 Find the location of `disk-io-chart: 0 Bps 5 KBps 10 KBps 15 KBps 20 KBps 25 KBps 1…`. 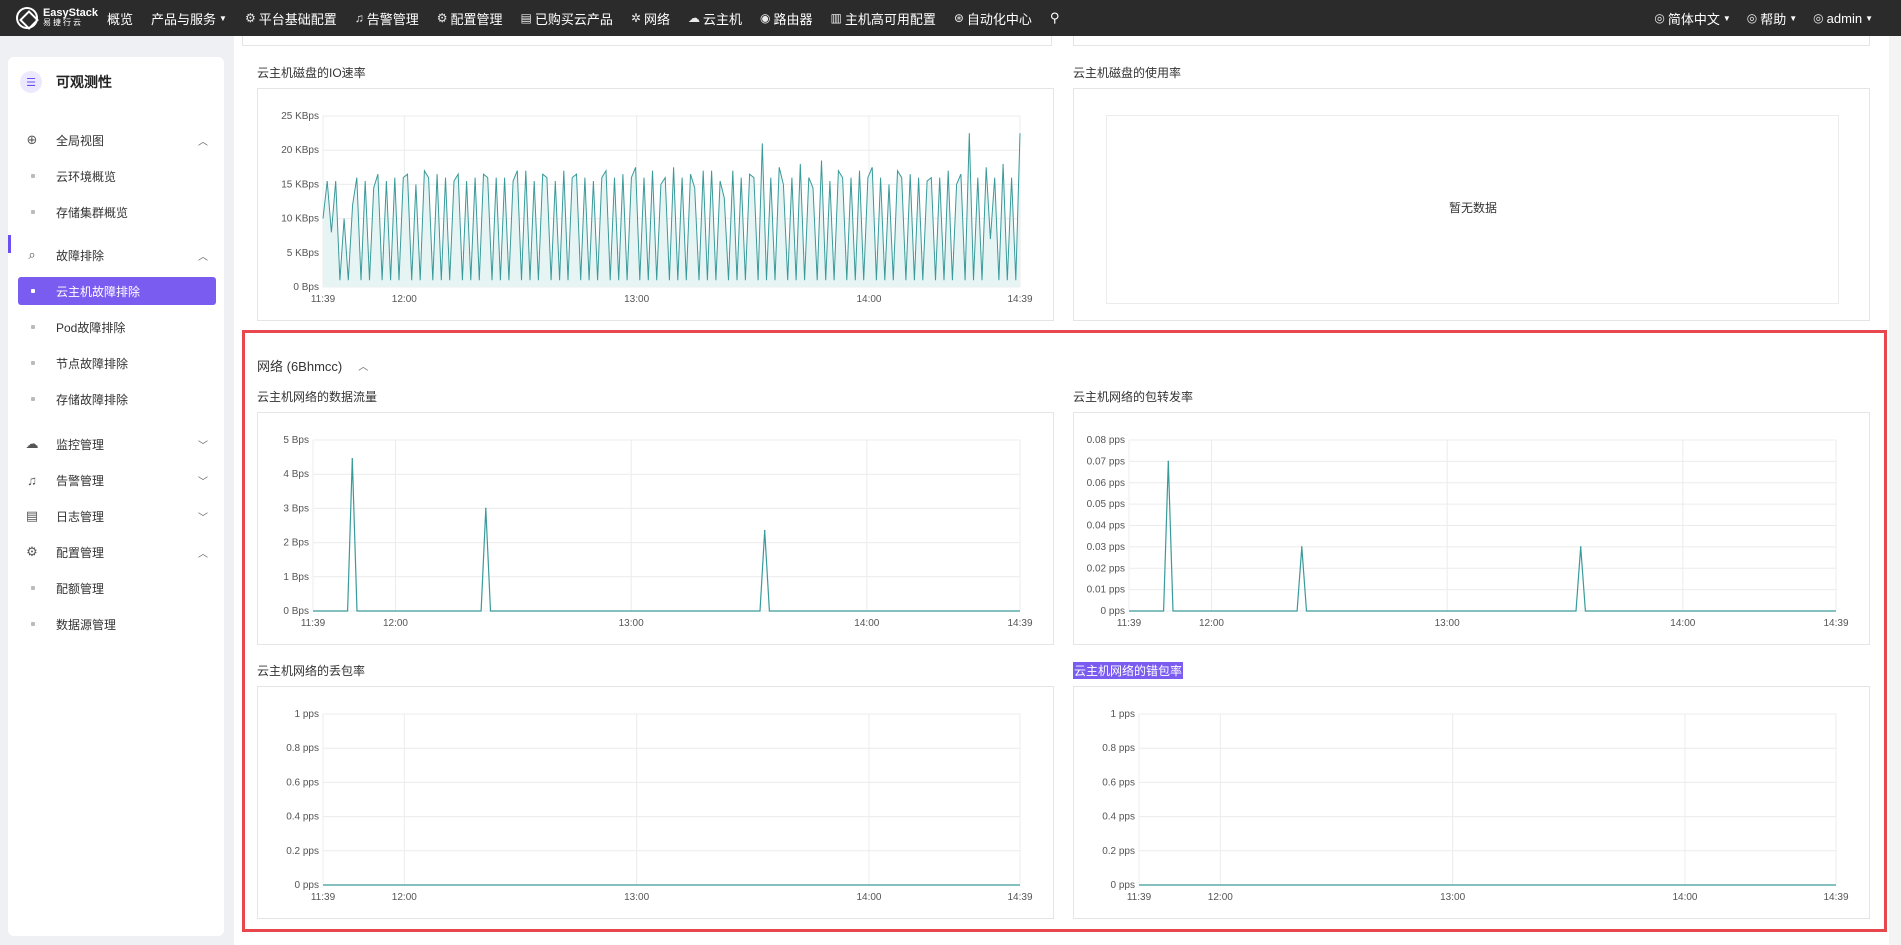

disk-io-chart: 0 Bps 5 KBps 10 KBps 15 KBps 20 KBps 25 KBps 1… is located at coordinates (655, 204).